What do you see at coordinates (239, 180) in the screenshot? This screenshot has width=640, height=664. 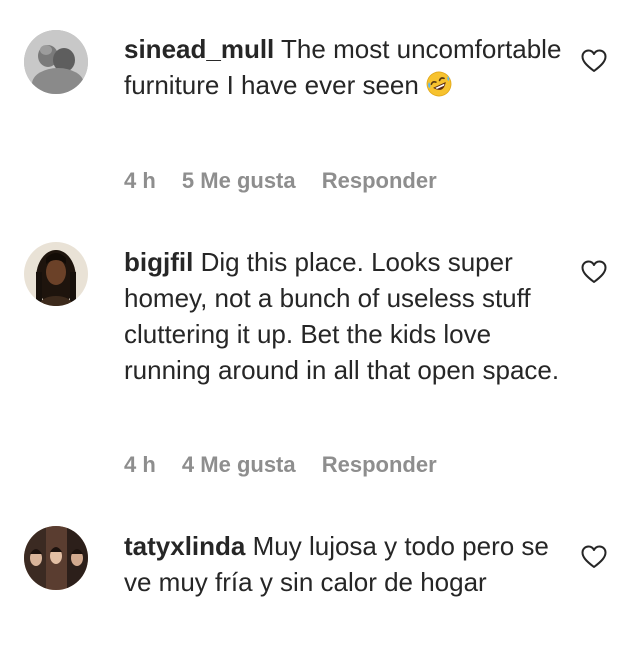 I see `comment-likes: 5 Me gusta` at bounding box center [239, 180].